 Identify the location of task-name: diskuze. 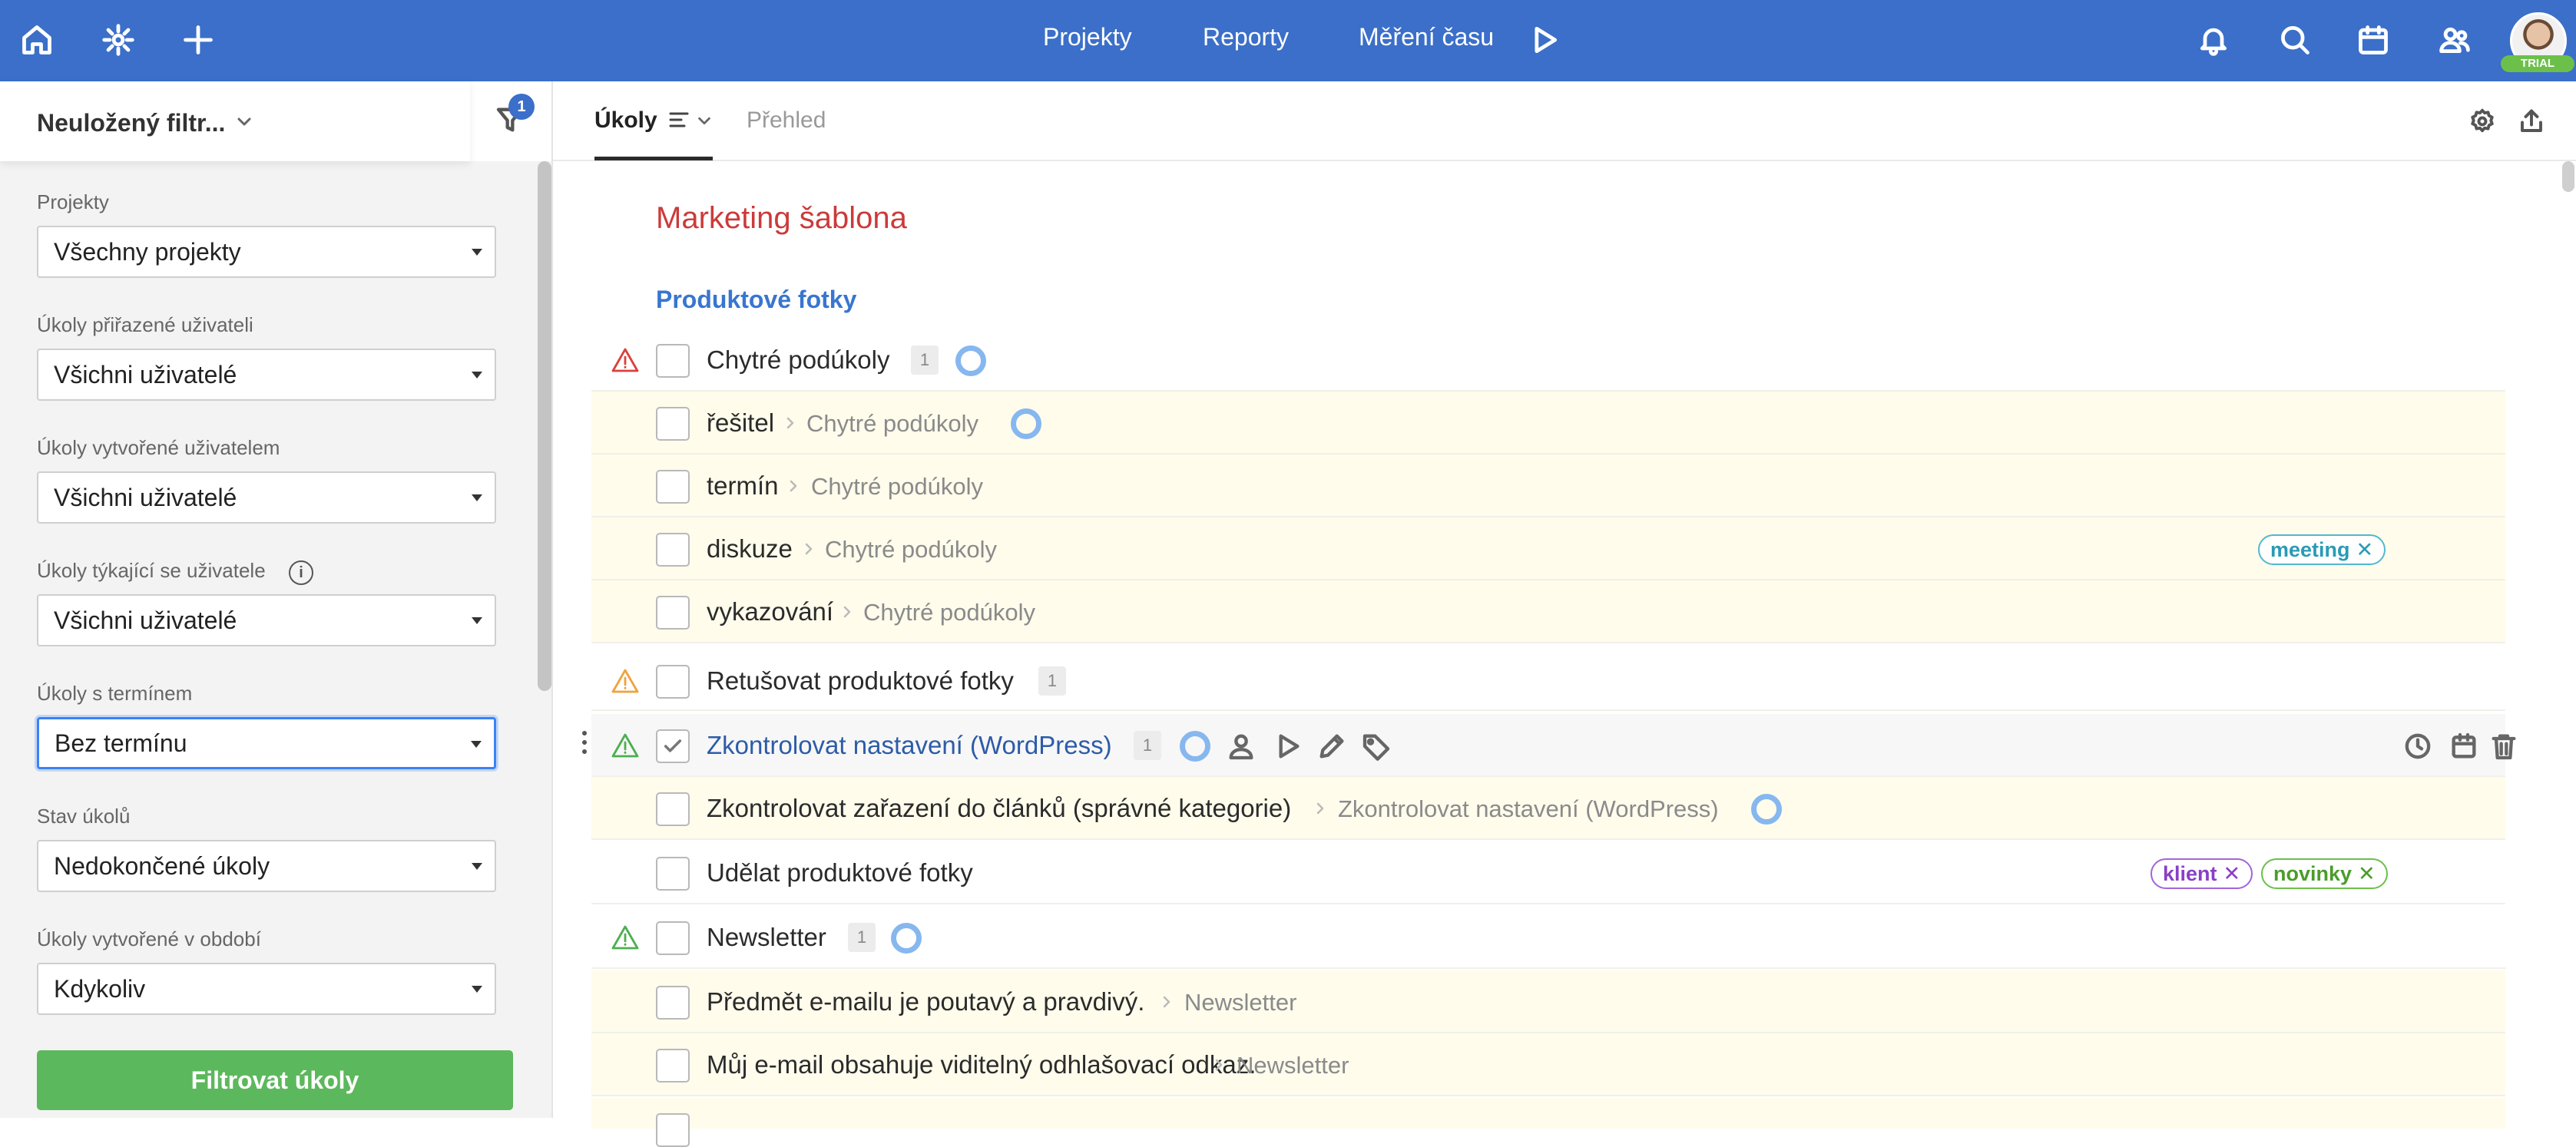
(750, 549).